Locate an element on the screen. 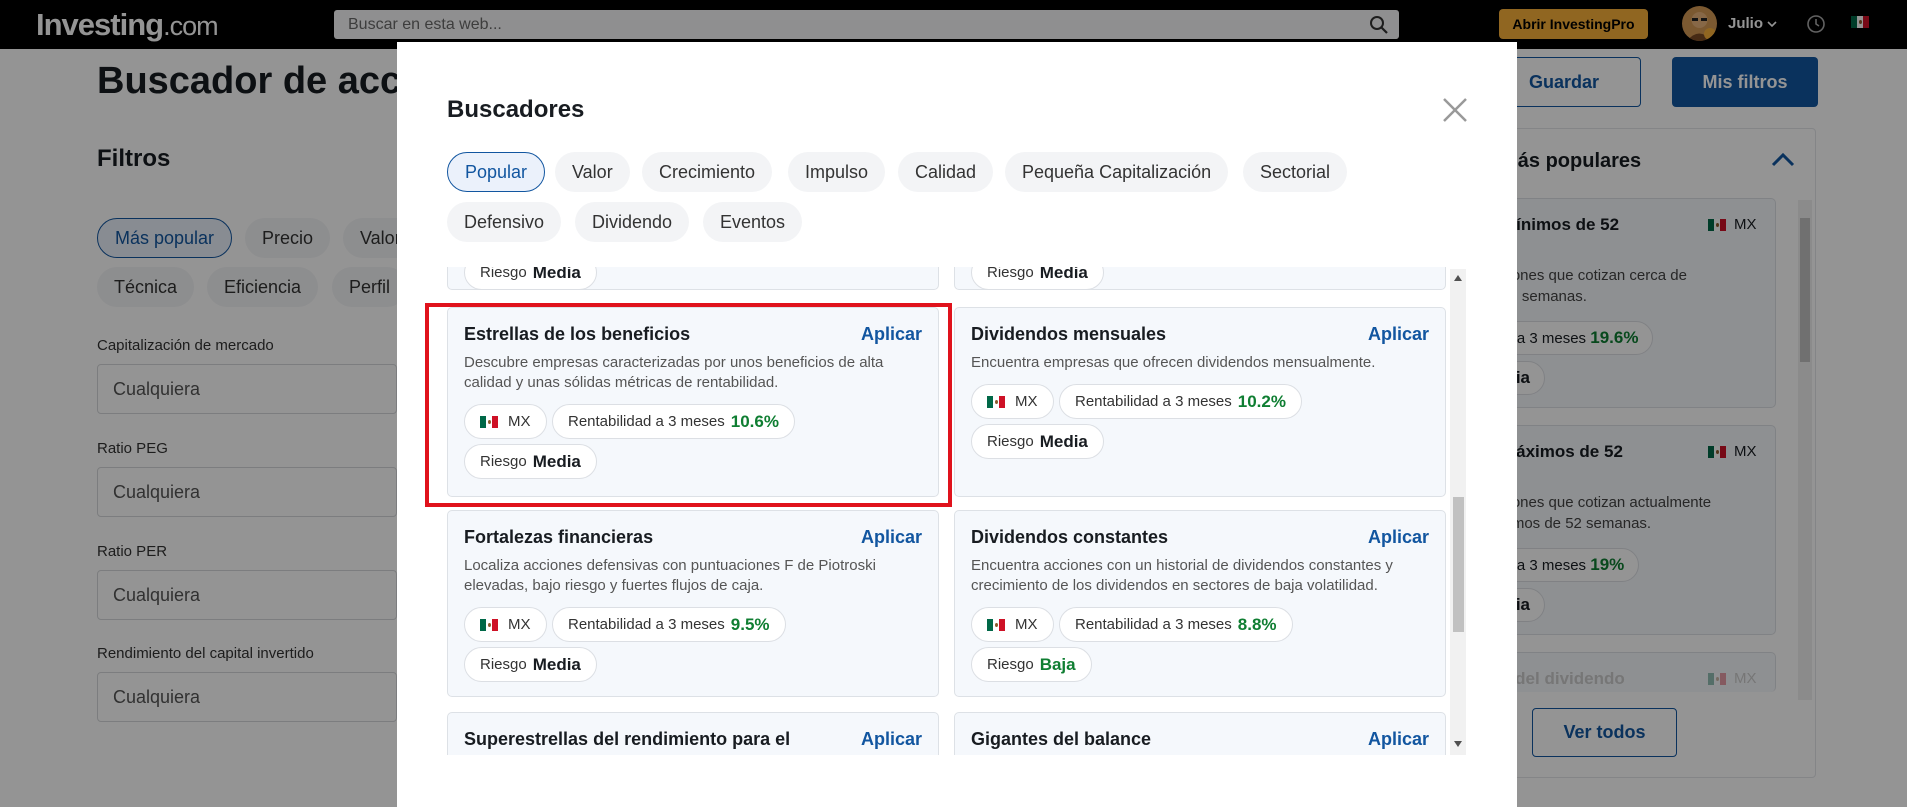  risk-tag: Riesgo Baja is located at coordinates (1031, 664).